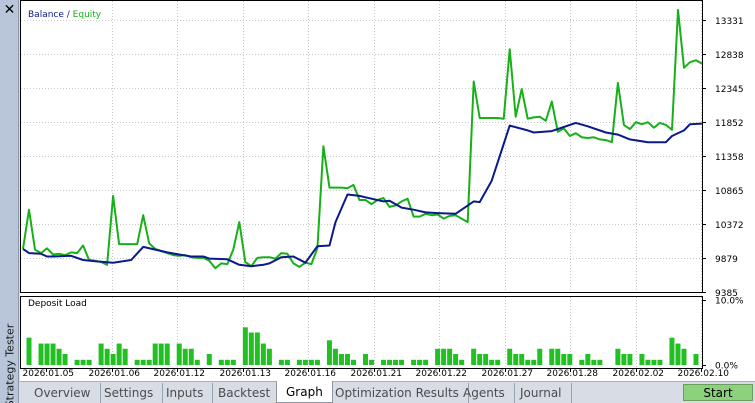 This screenshot has width=755, height=403. I want to click on tab-settings: Settings, so click(129, 393).